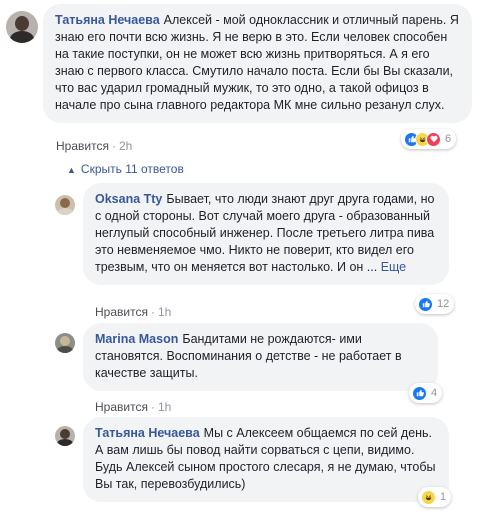 This screenshot has width=485, height=516. I want to click on reaction-count: 12, so click(443, 304).